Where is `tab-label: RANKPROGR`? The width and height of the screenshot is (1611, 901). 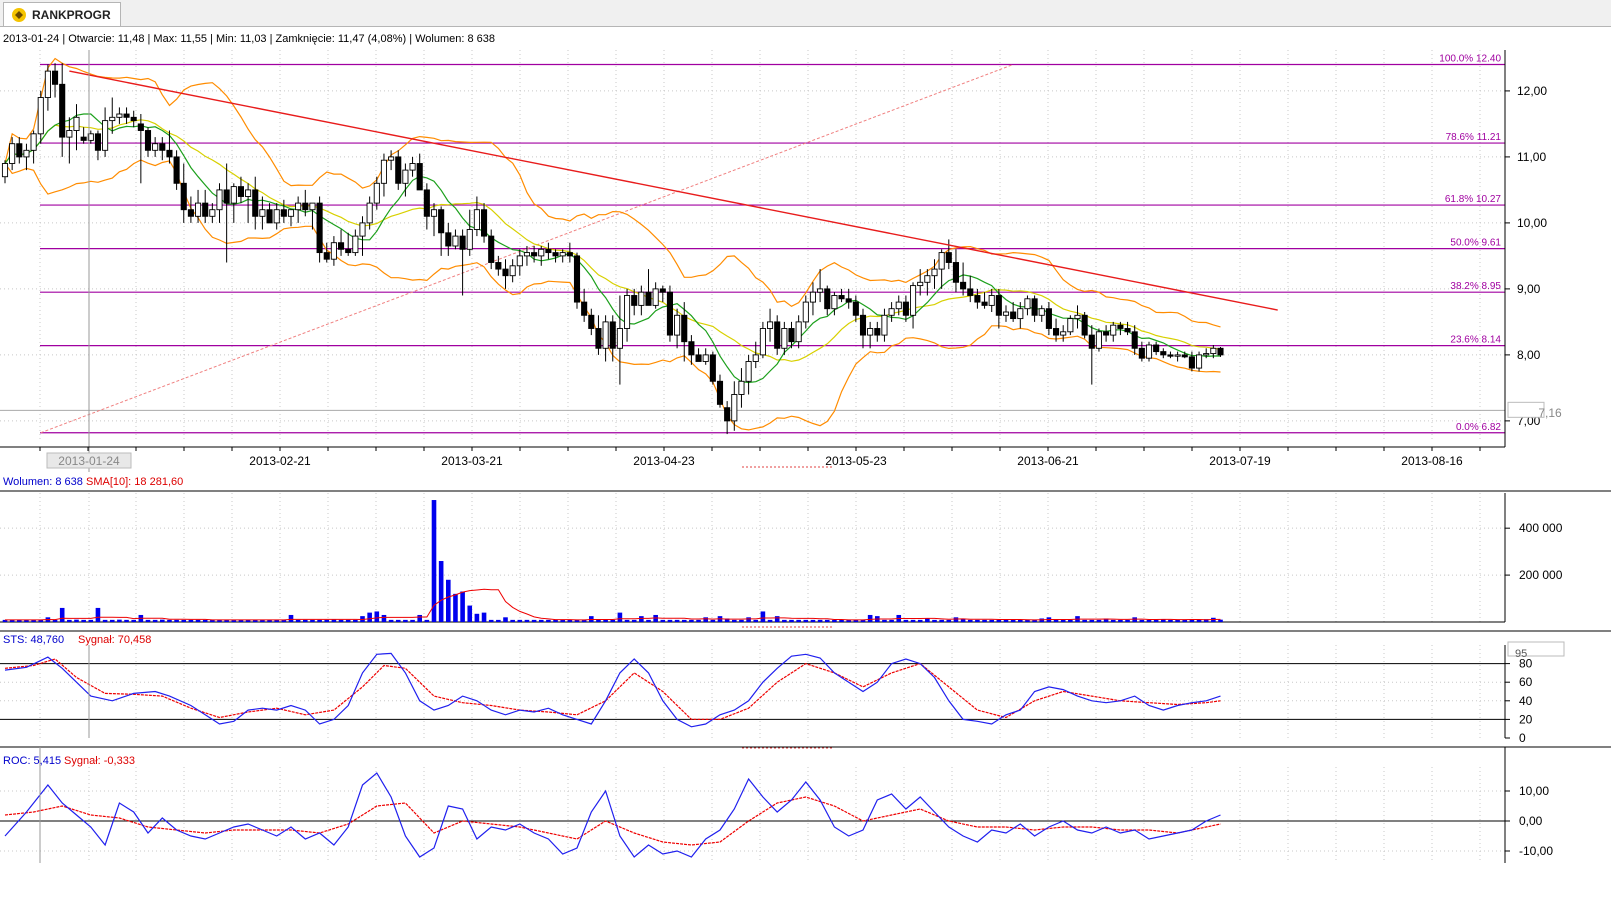
tab-label: RANKPROGR is located at coordinates (71, 14).